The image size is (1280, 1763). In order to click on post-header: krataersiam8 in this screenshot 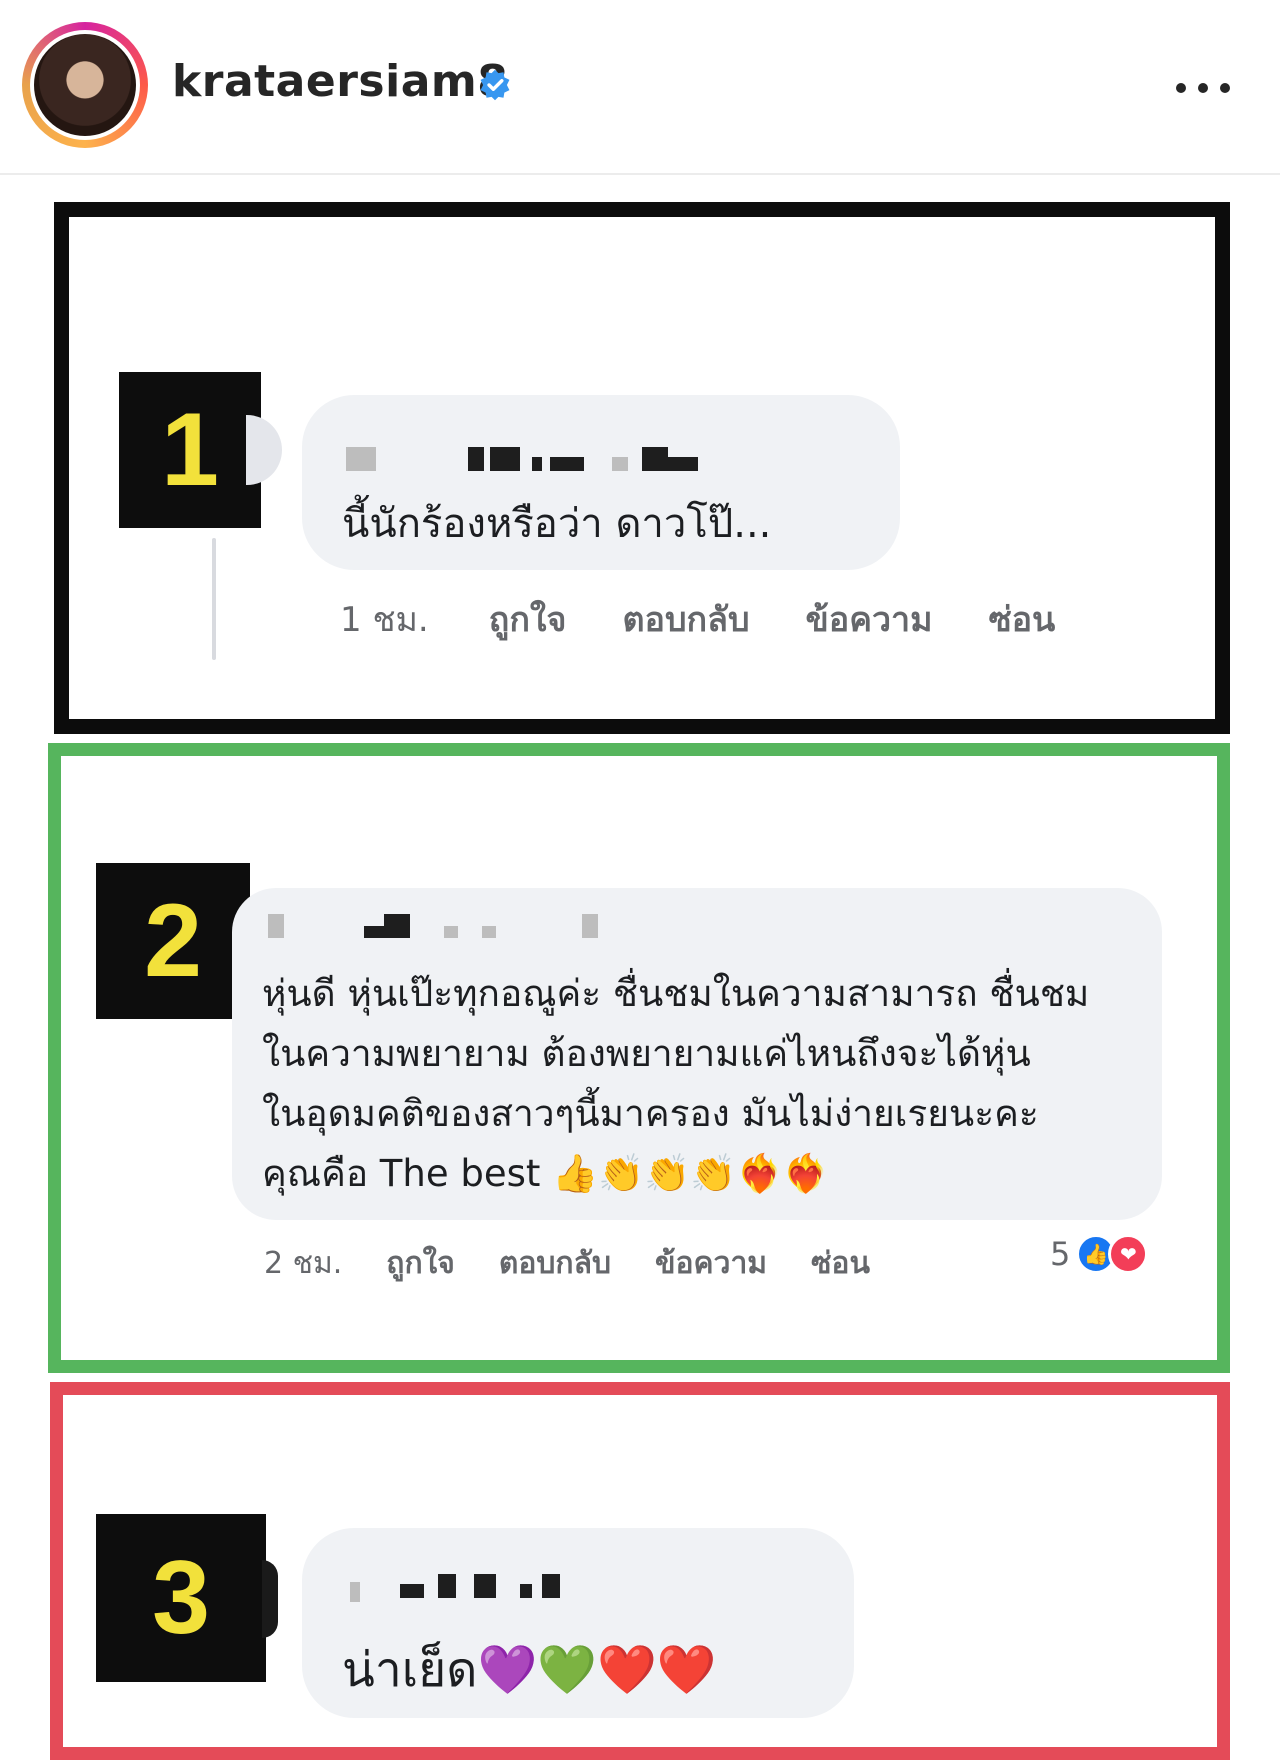, I will do `click(640, 87)`.